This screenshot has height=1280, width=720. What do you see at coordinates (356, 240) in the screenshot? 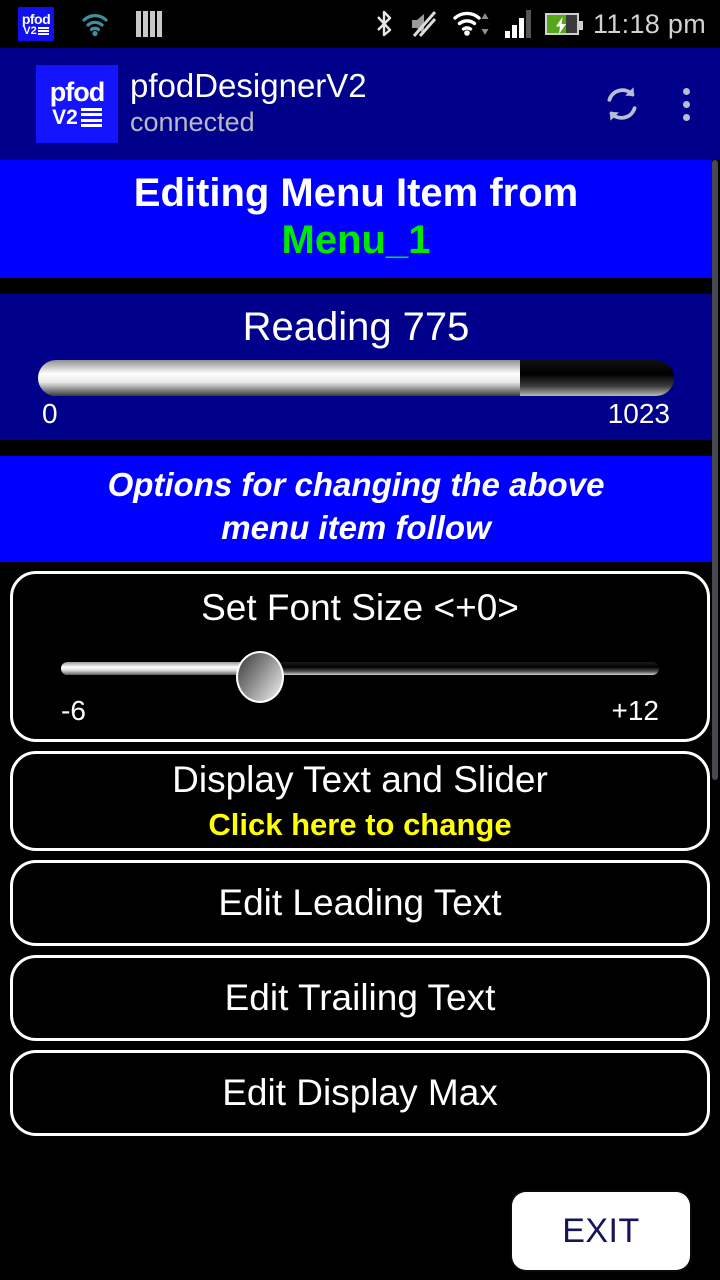
I see `editing-banner-menu-name: Menu_1` at bounding box center [356, 240].